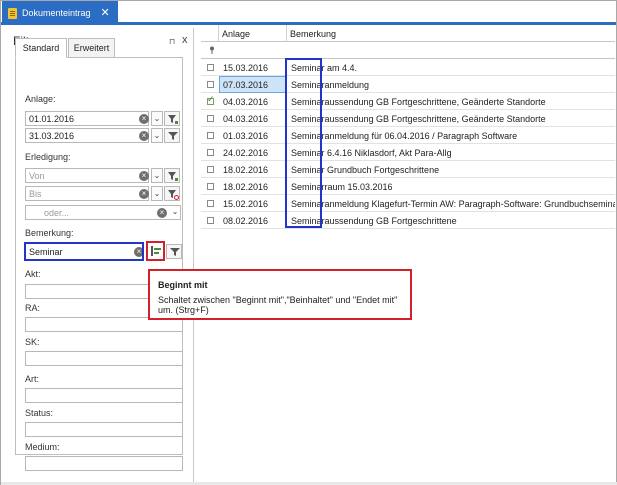 This screenshot has width=617, height=485. Describe the element at coordinates (157, 193) in the screenshot. I see `bis-dropdown-icon: ⌄` at that location.